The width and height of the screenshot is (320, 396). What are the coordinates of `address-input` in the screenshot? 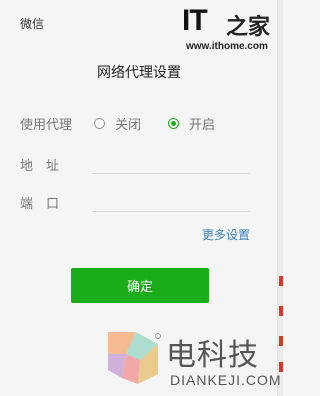 It's located at (171, 162).